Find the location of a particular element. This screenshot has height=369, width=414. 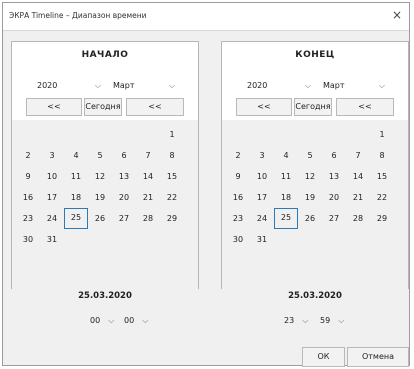

end-title: КОНЕЦ is located at coordinates (315, 55).